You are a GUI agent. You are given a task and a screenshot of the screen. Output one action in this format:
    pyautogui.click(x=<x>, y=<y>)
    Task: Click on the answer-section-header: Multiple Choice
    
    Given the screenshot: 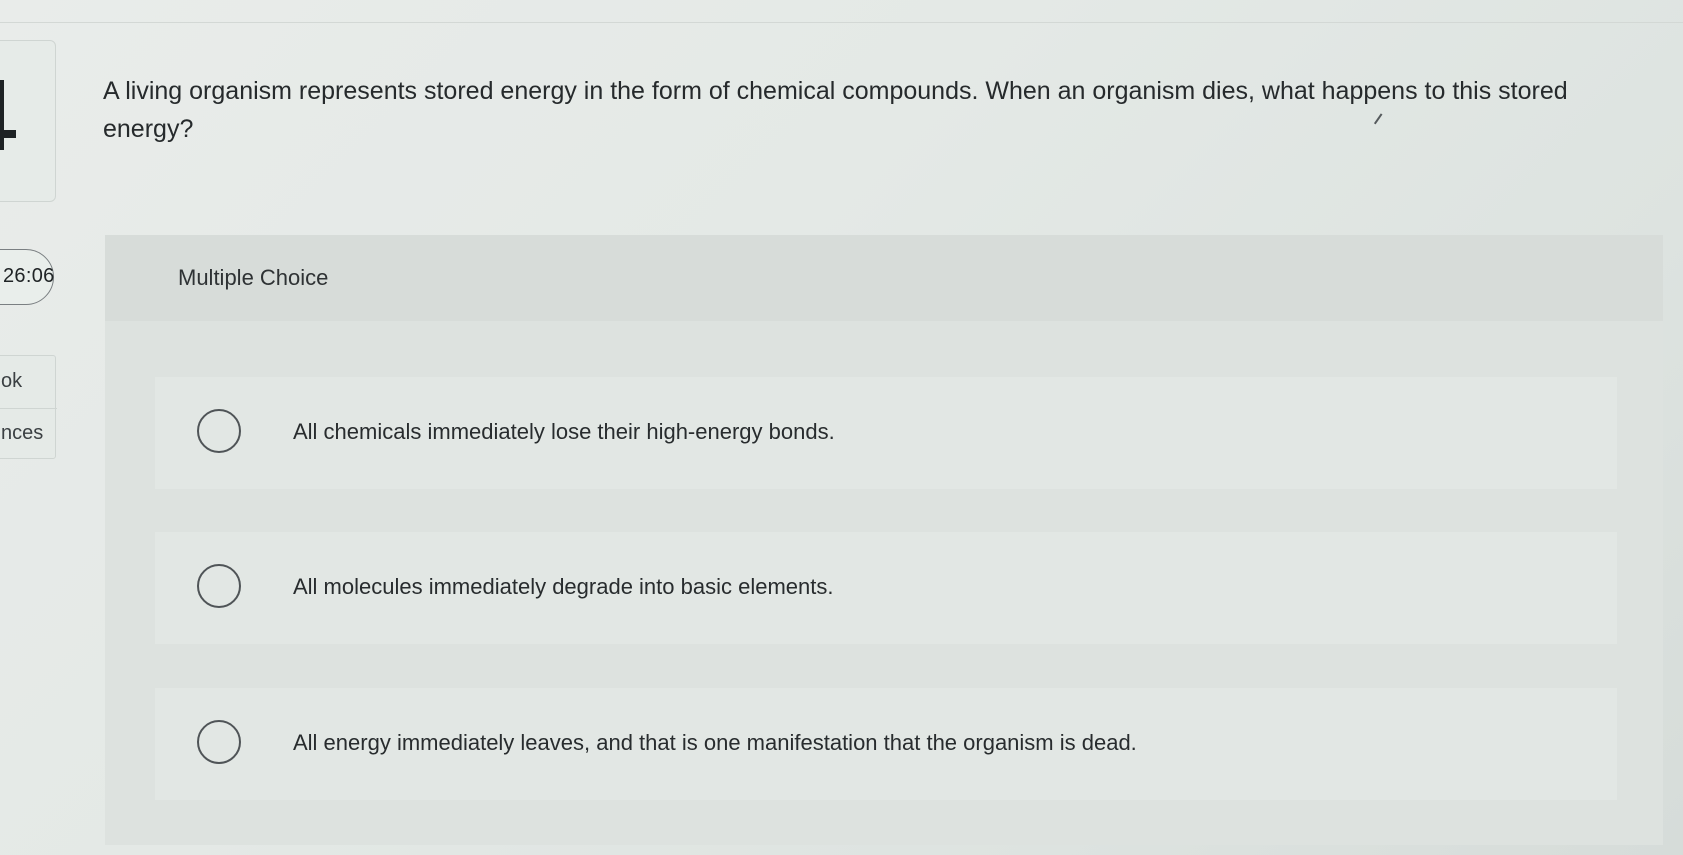 What is the action you would take?
    pyautogui.click(x=884, y=278)
    